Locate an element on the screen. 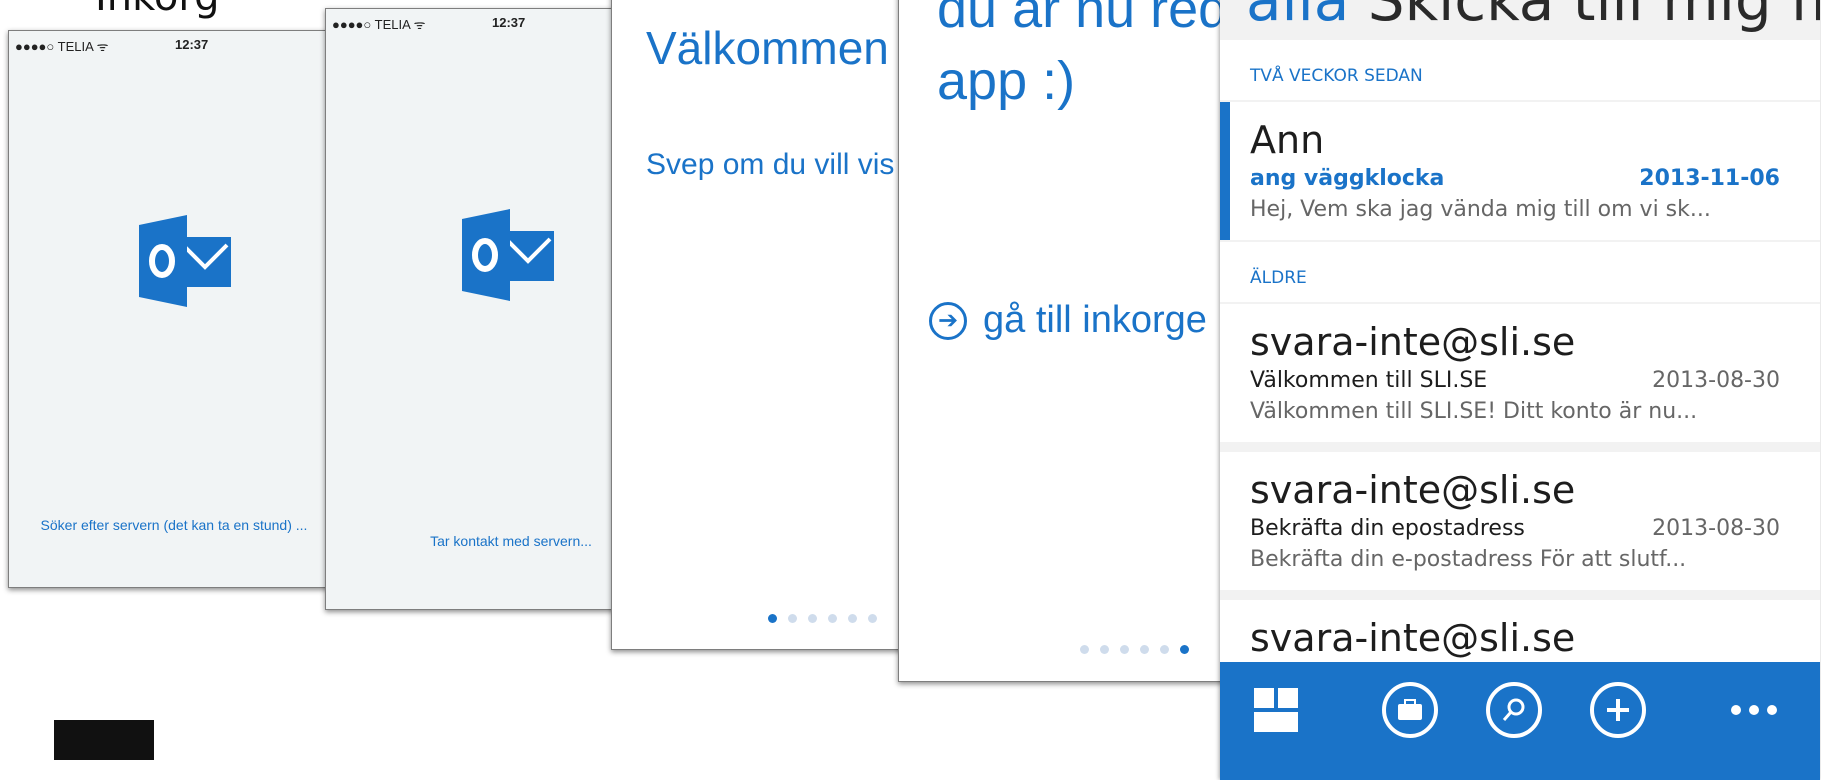 The height and width of the screenshot is (780, 1821). more-icon is located at coordinates (1754, 710).